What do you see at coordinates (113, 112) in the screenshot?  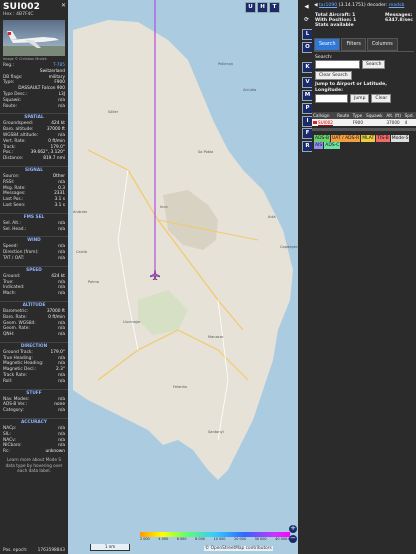 I see `map-place-label: Sóller` at bounding box center [113, 112].